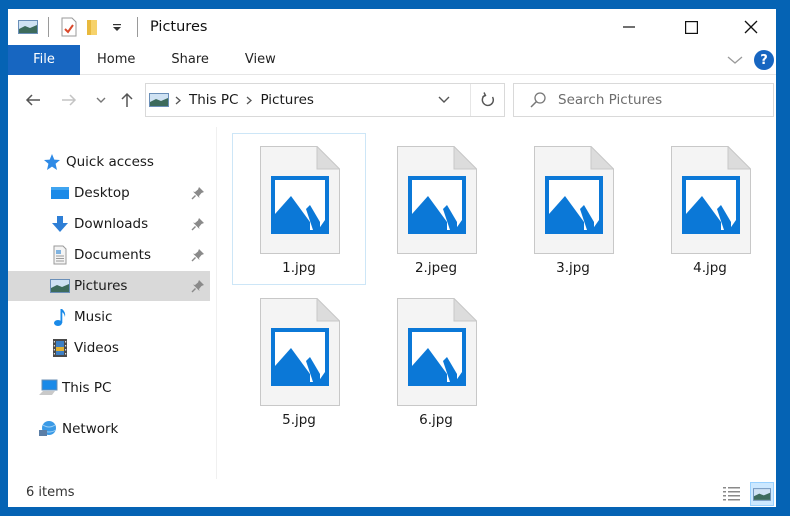  Describe the element at coordinates (117, 27) in the screenshot. I see `customize-dropdown-icon` at that location.